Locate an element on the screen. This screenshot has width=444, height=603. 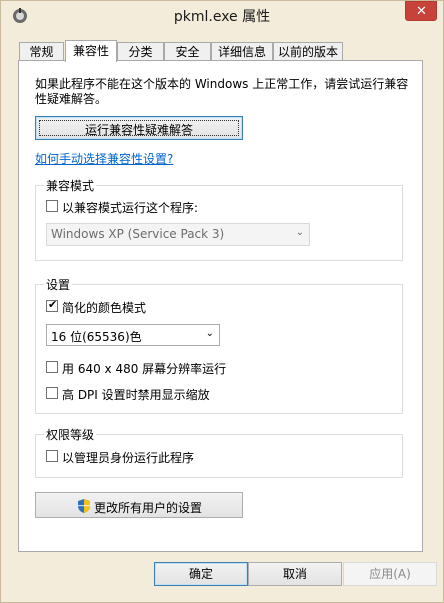
change-all-users-button: 更改所有用户的设置 is located at coordinates (139, 505).